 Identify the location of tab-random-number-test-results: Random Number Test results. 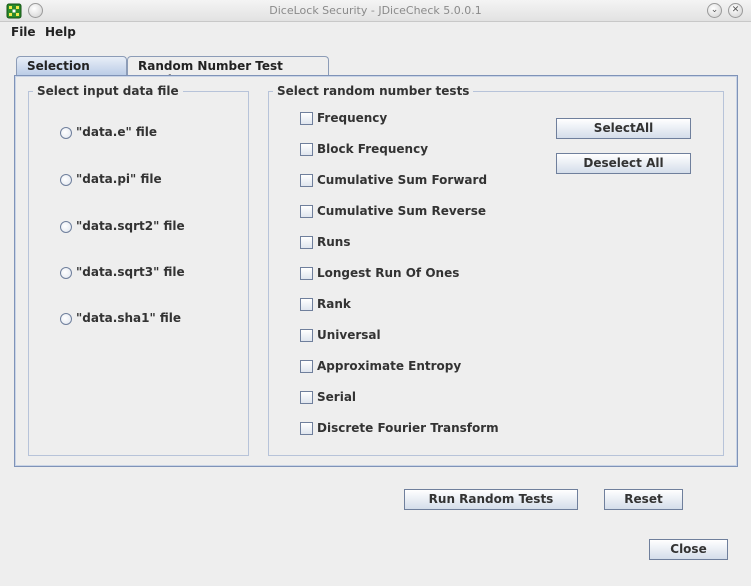
(228, 71).